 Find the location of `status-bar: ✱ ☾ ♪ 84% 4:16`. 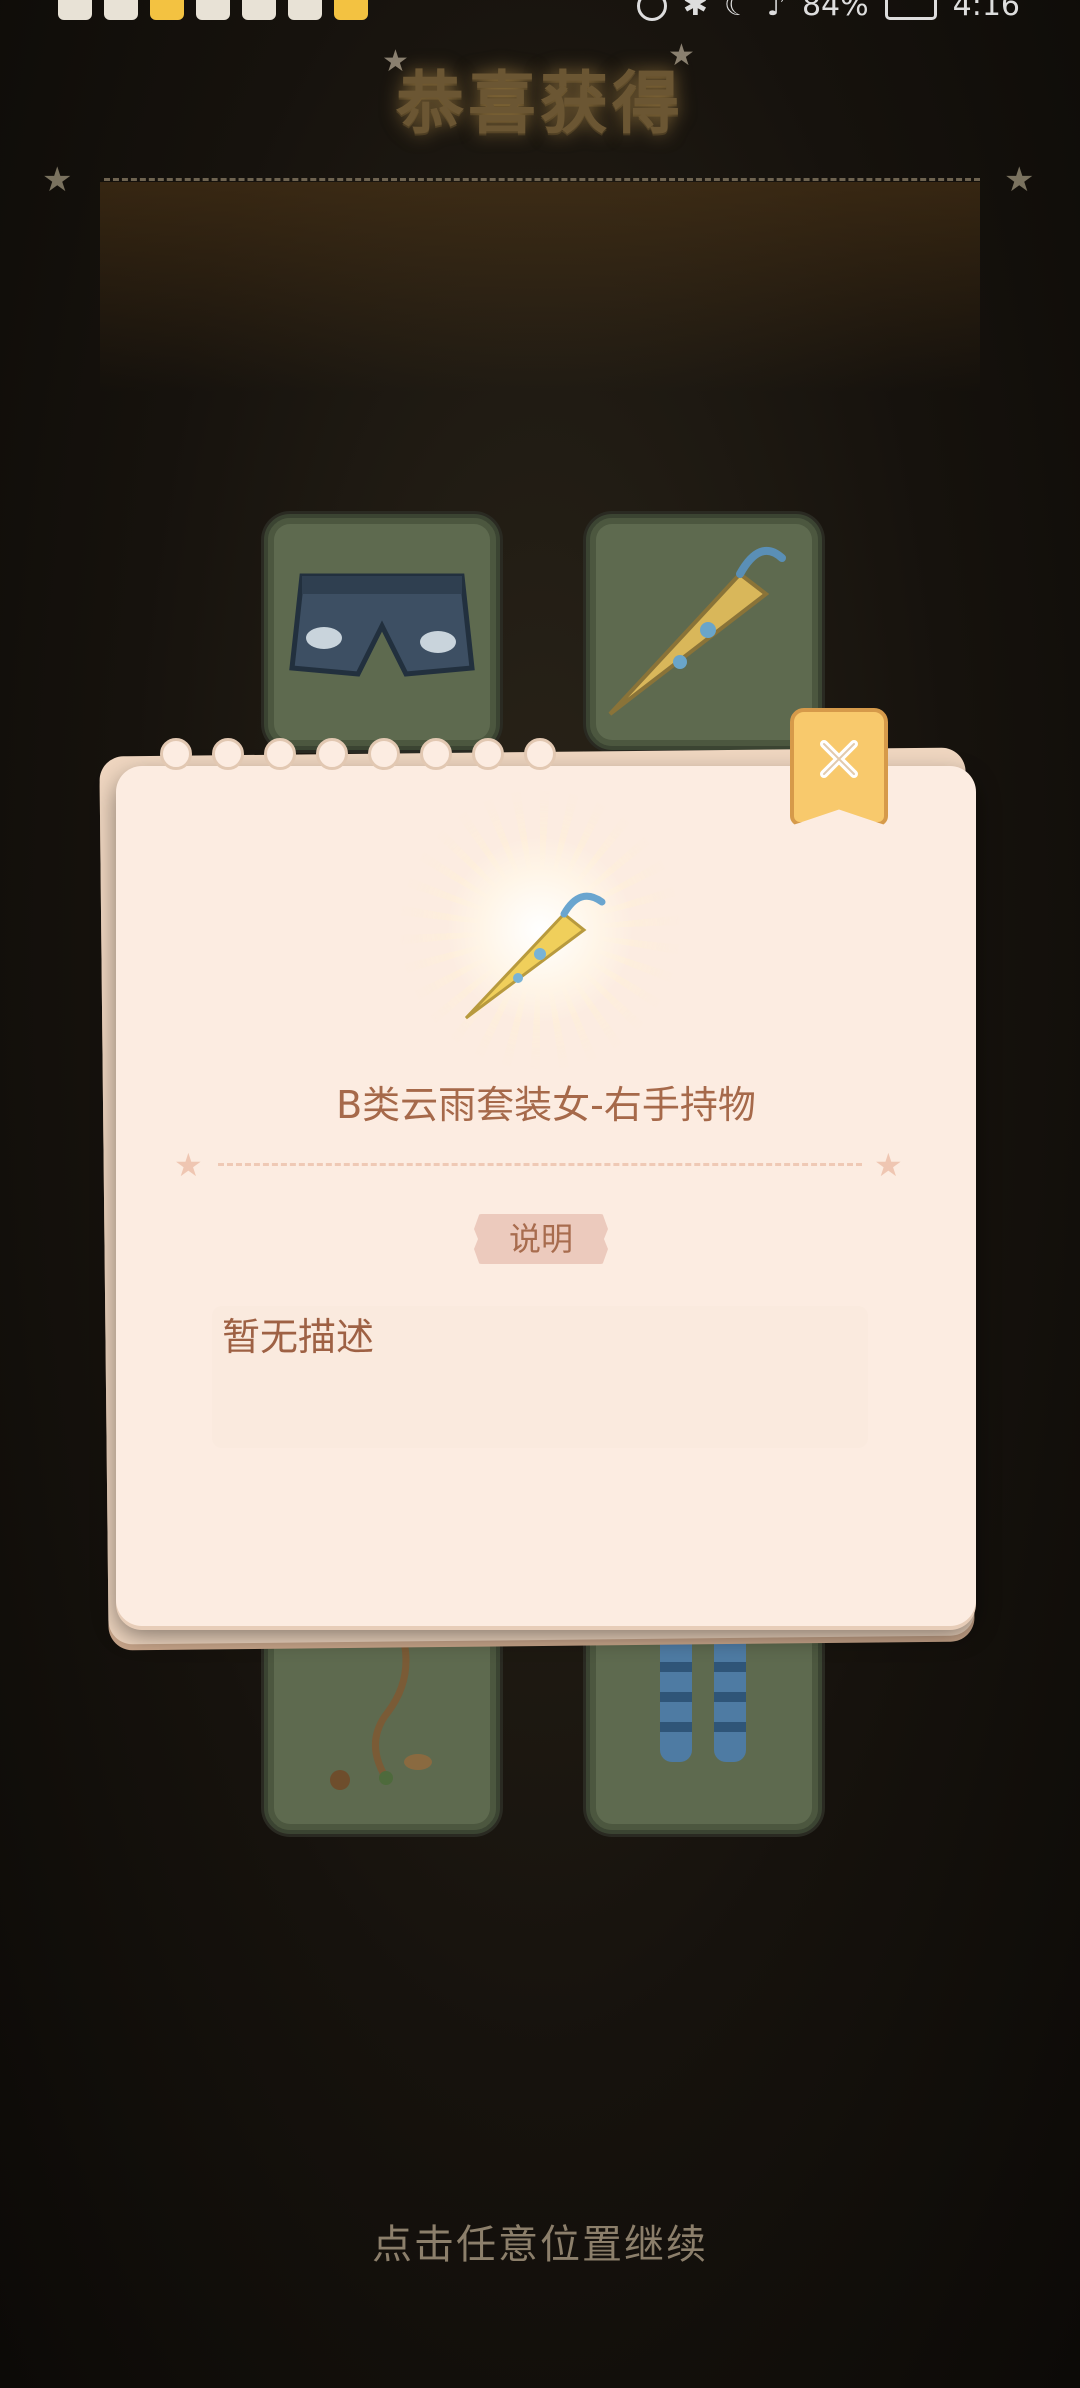

status-bar: ✱ ☾ ♪ 84% 4:16 is located at coordinates (540, 17).